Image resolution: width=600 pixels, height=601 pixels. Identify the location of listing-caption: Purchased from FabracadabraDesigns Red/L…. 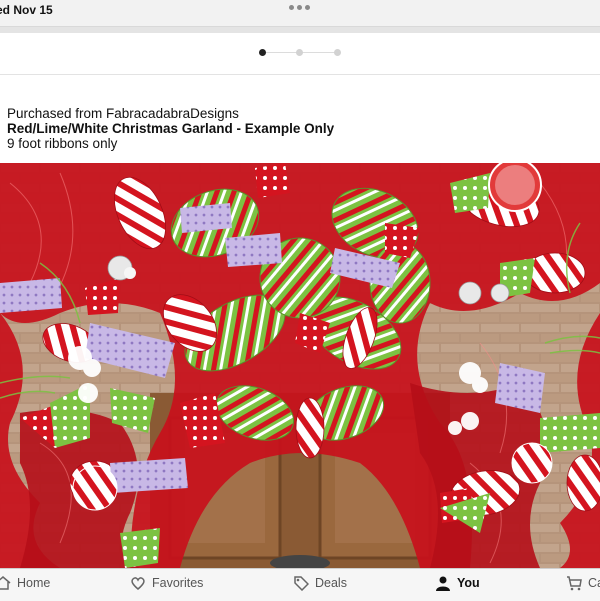
(302, 128).